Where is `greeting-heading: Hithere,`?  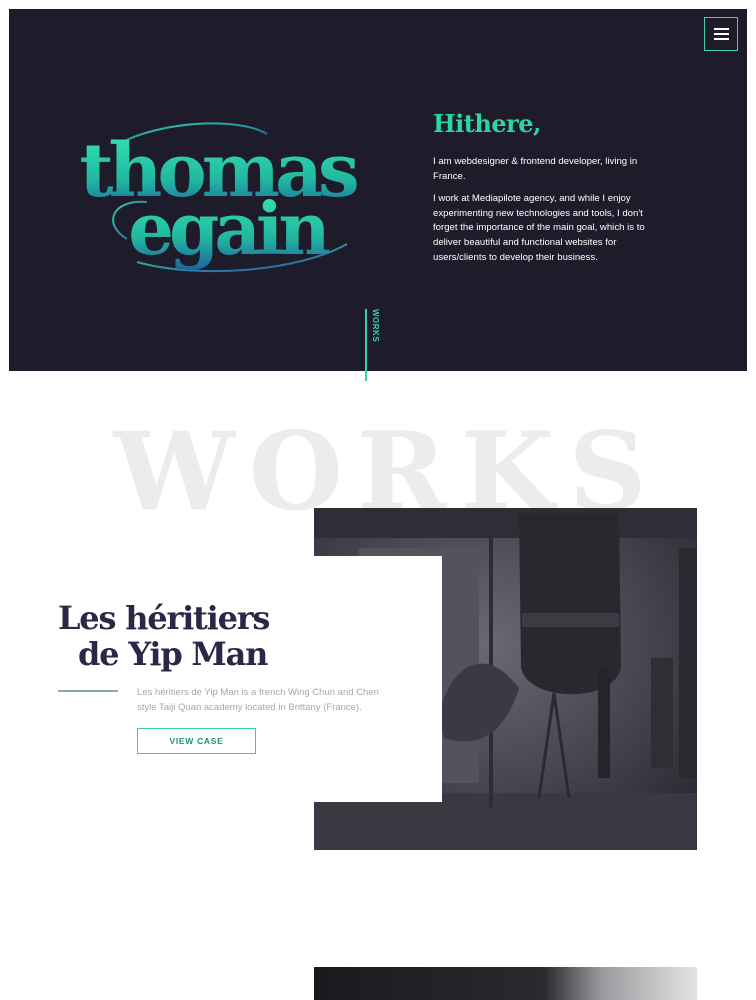
greeting-heading: Hithere, is located at coordinates (487, 123).